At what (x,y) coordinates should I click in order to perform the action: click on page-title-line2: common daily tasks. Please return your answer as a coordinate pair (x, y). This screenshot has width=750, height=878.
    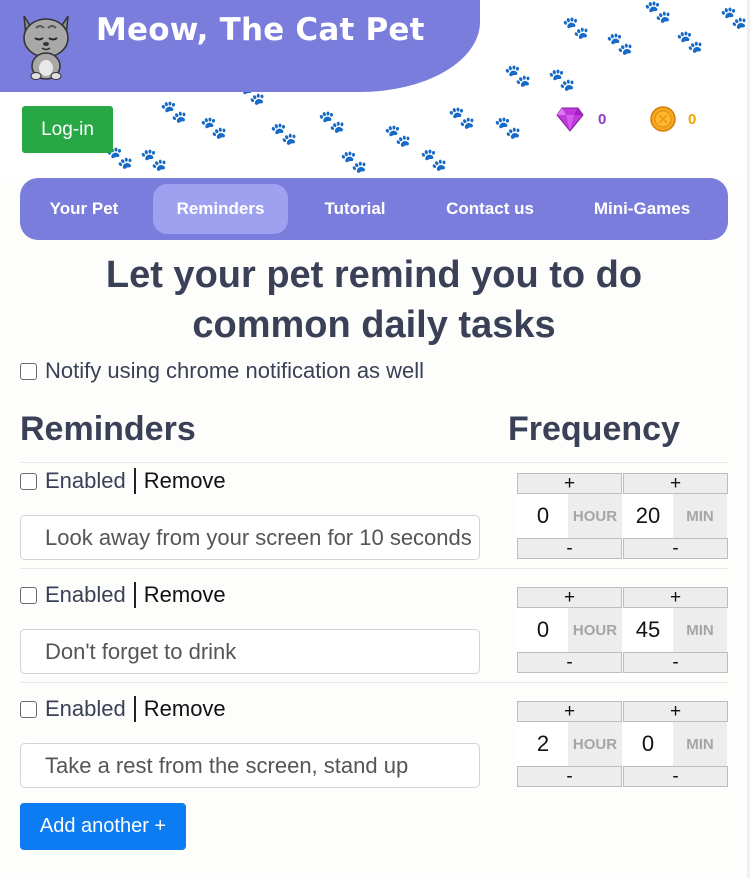
    Looking at the image, I should click on (374, 325).